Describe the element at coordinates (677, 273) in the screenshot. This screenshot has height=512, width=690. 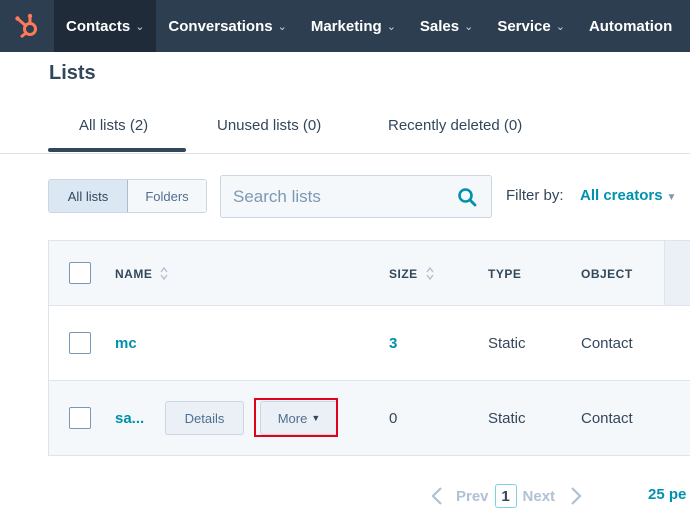
I see `header-gutter` at that location.